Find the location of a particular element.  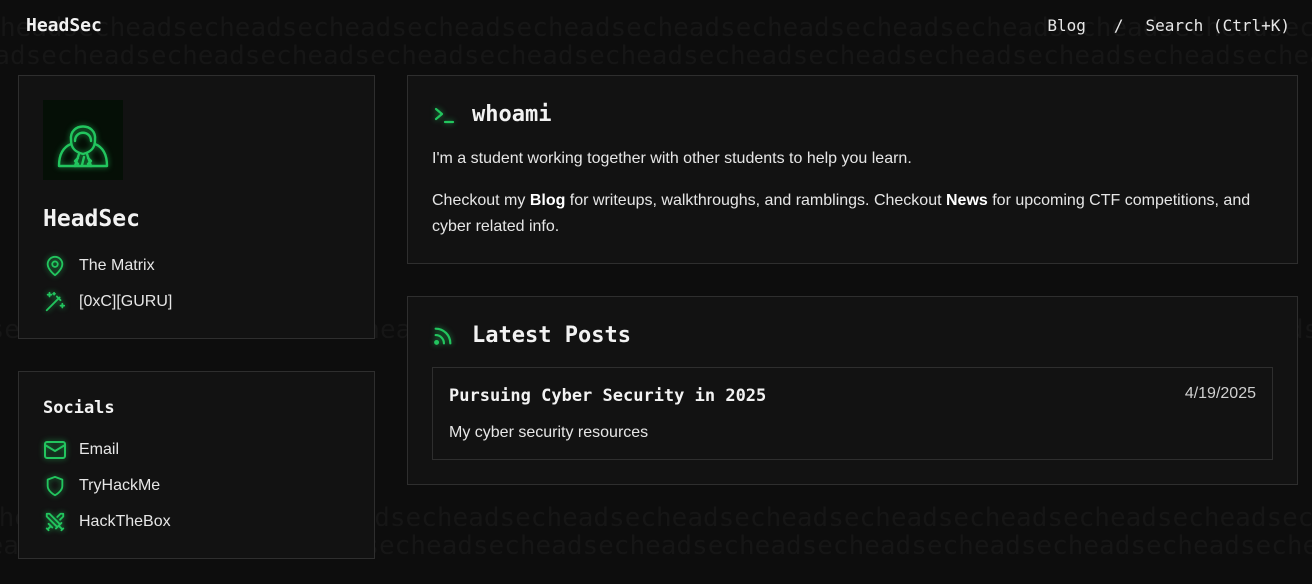

profile-location: The Matrix is located at coordinates (99, 266).